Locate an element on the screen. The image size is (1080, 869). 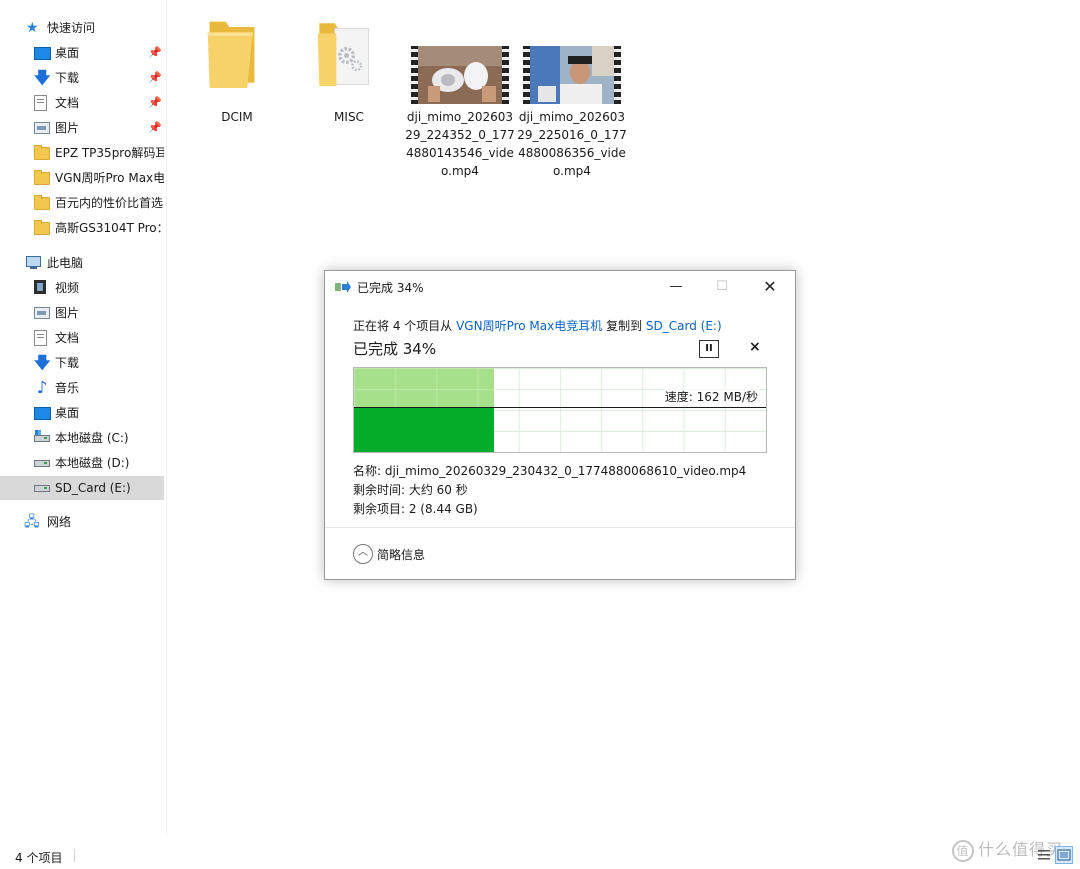
percent-complete: 已完成 34% is located at coordinates (395, 349).